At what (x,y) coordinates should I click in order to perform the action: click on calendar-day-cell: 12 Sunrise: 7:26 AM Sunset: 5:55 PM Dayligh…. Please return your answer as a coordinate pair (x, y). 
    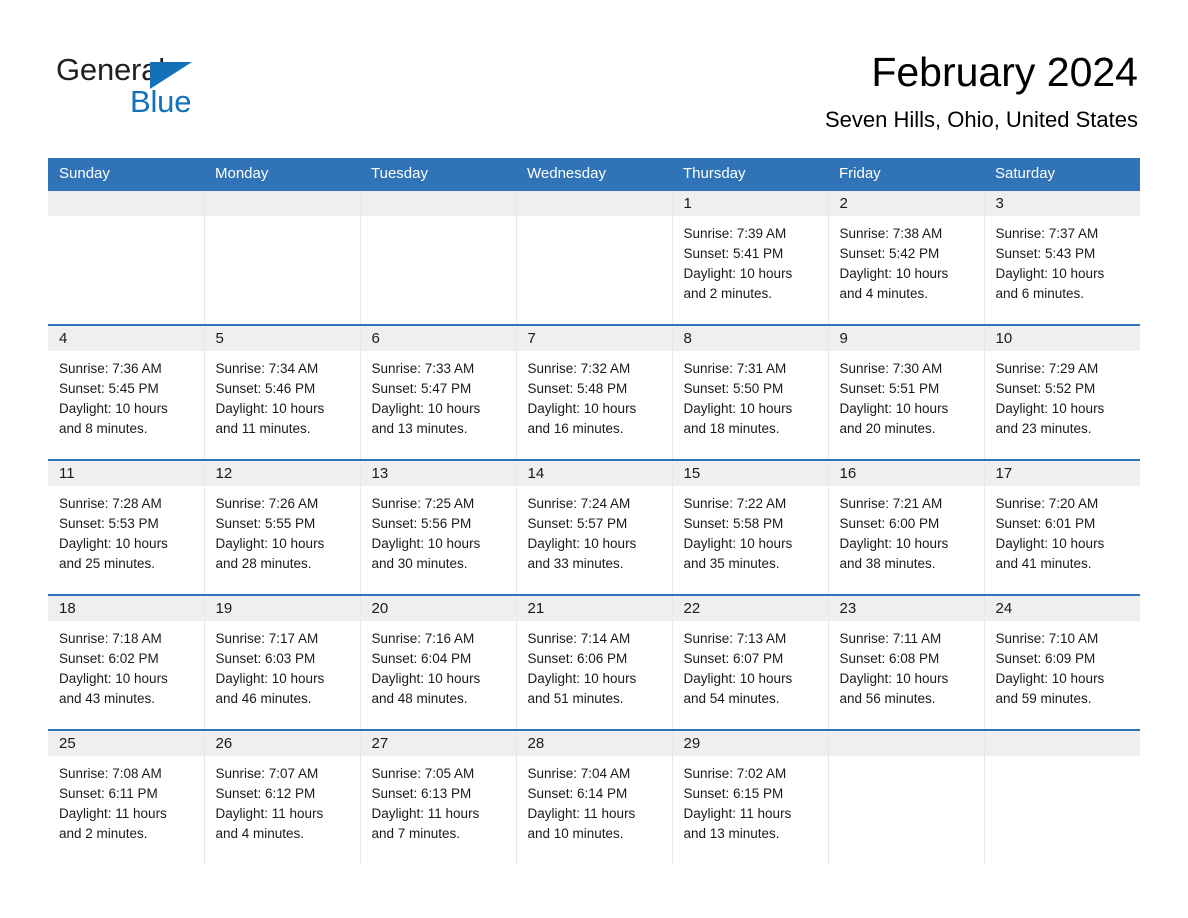
    Looking at the image, I should click on (282, 527).